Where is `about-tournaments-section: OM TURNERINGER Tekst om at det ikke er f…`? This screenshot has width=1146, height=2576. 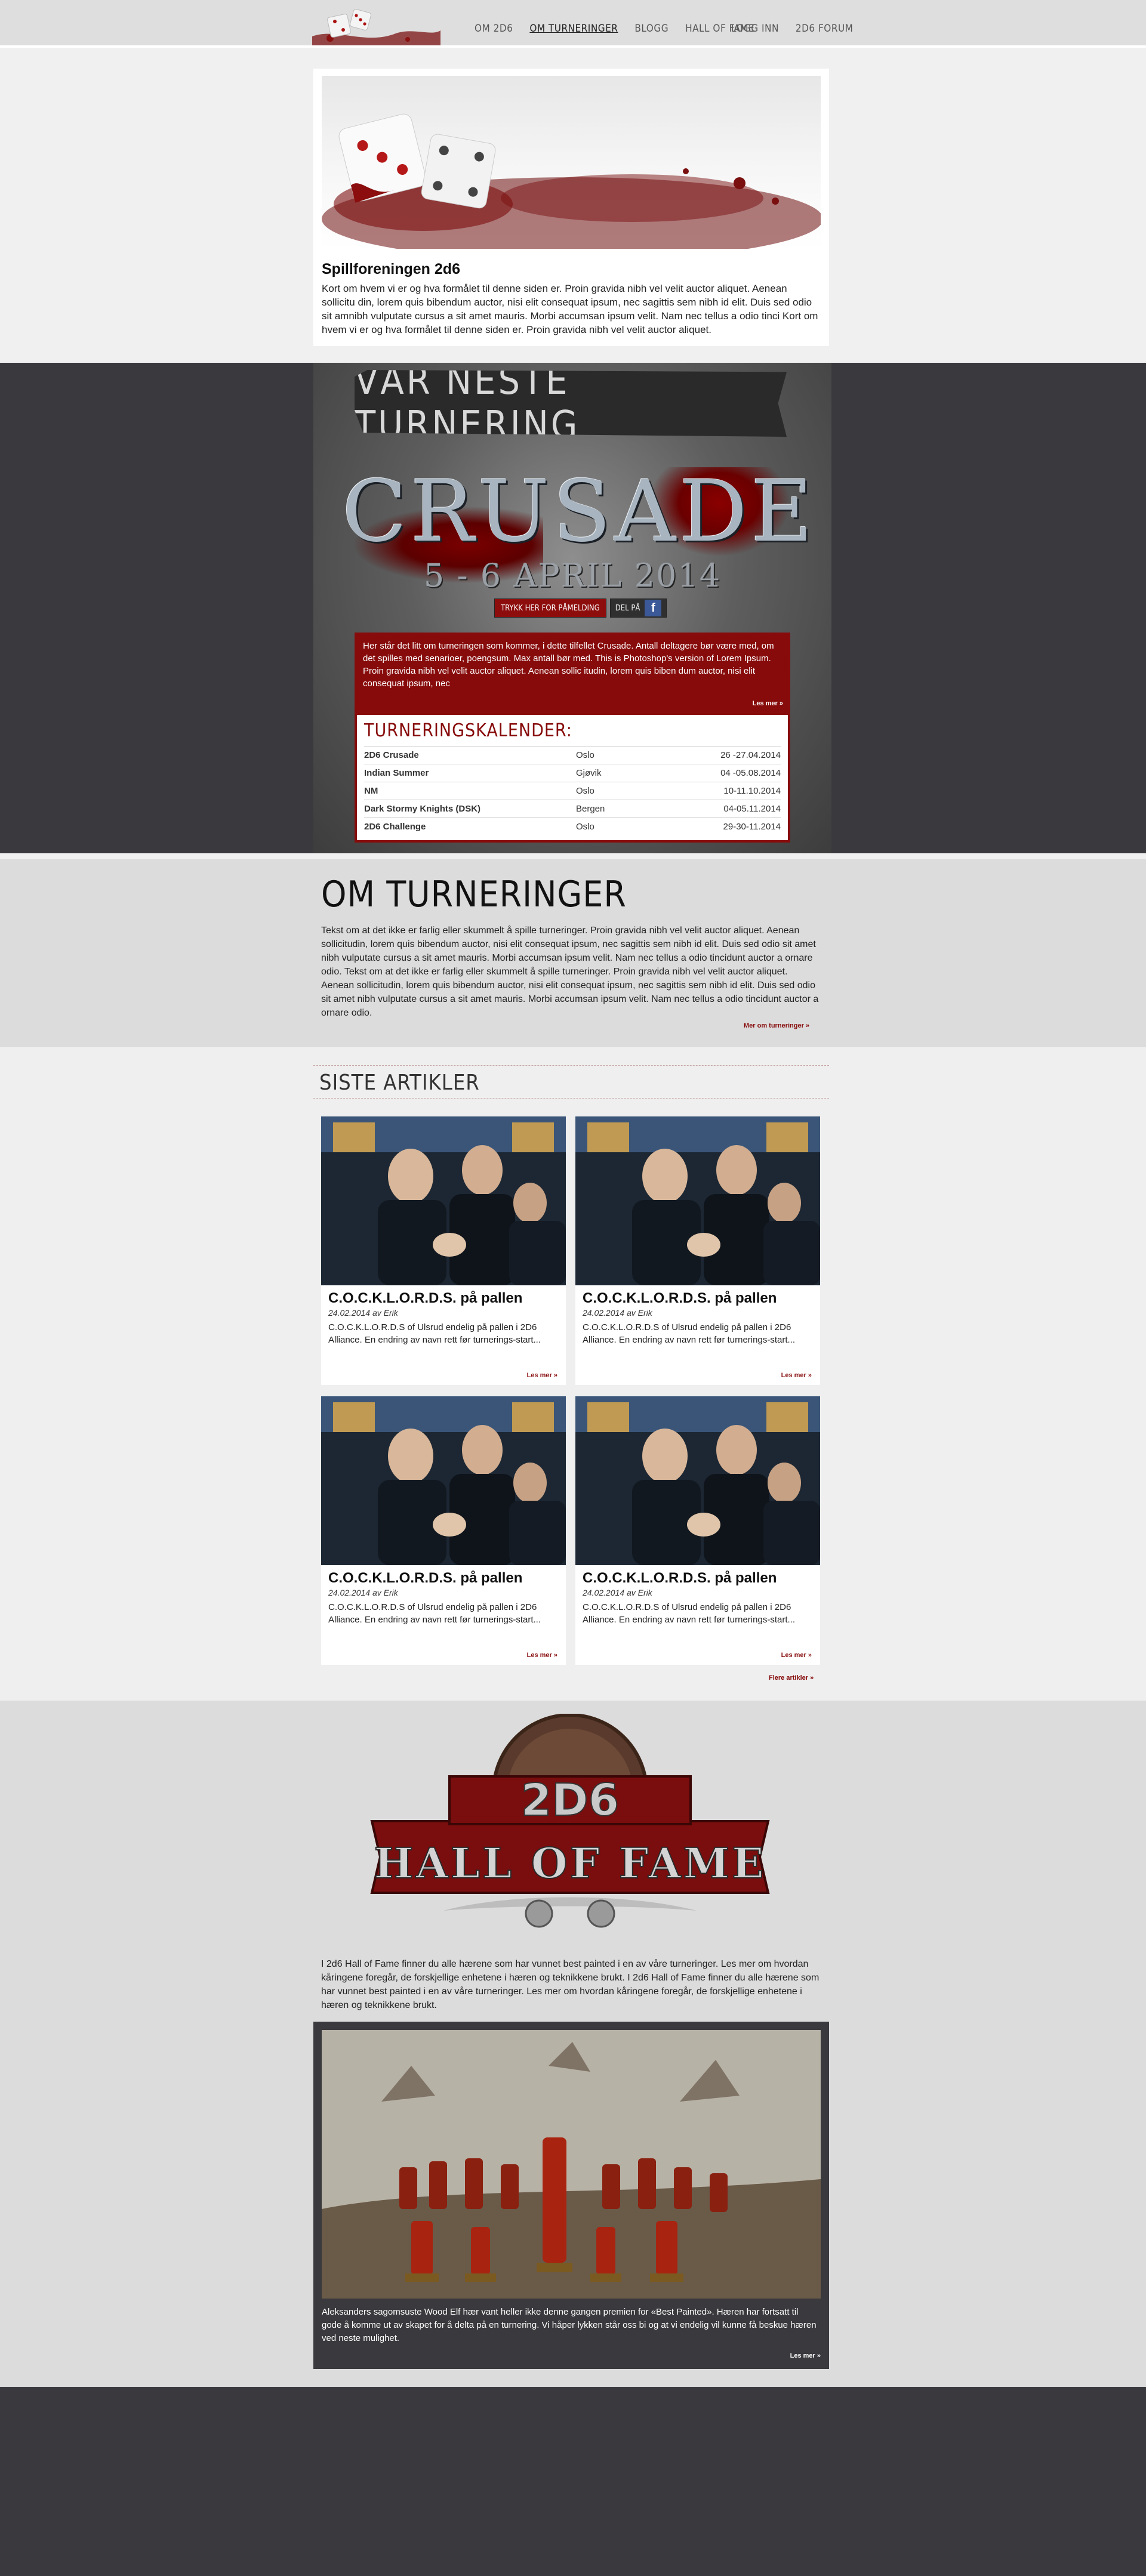
about-tournaments-section: OM TURNERINGER Tekst om at det ikke er f… is located at coordinates (573, 953).